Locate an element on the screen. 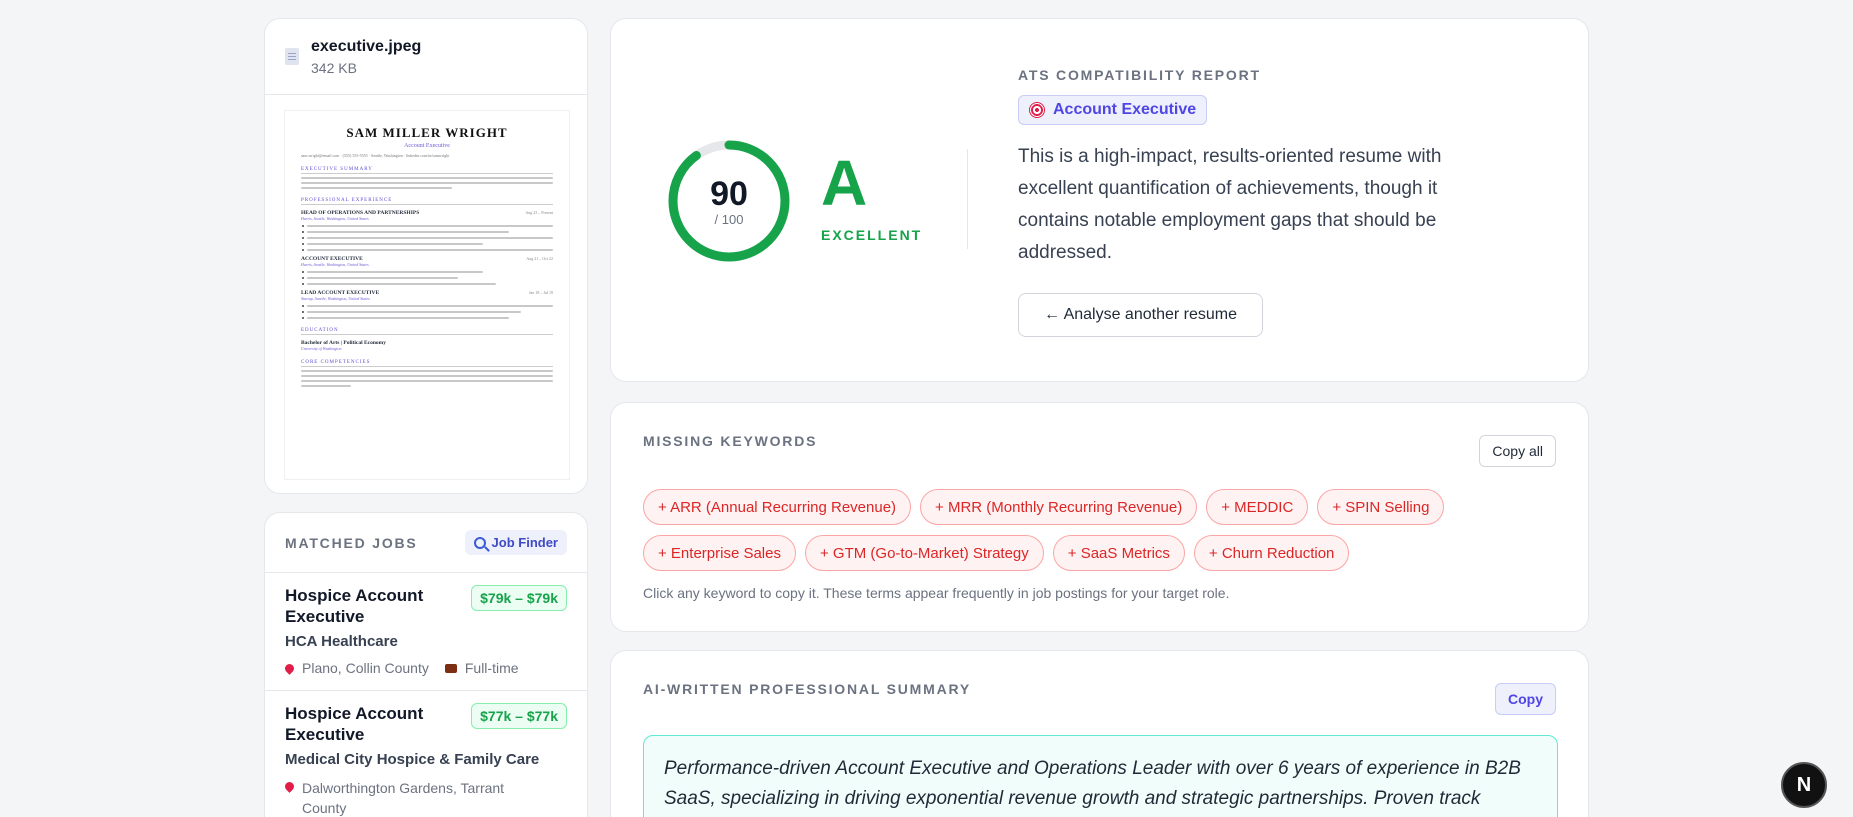  copy-all-button: Copy all is located at coordinates (1517, 451).